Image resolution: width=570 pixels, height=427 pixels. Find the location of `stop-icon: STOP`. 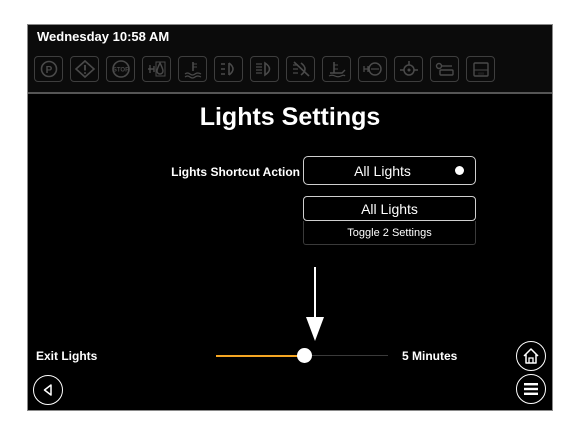

stop-icon: STOP is located at coordinates (120, 69).